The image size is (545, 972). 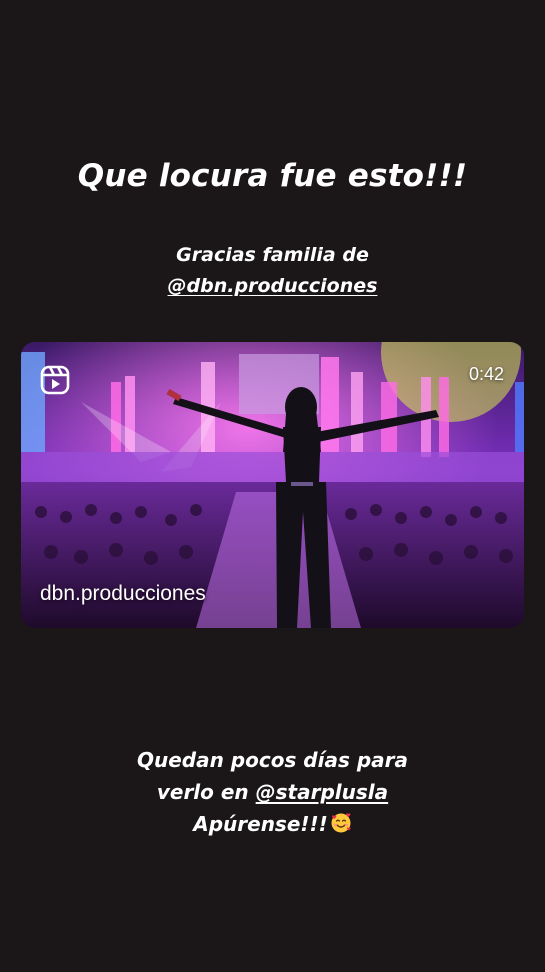 What do you see at coordinates (55, 380) in the screenshot?
I see `reels-icon` at bounding box center [55, 380].